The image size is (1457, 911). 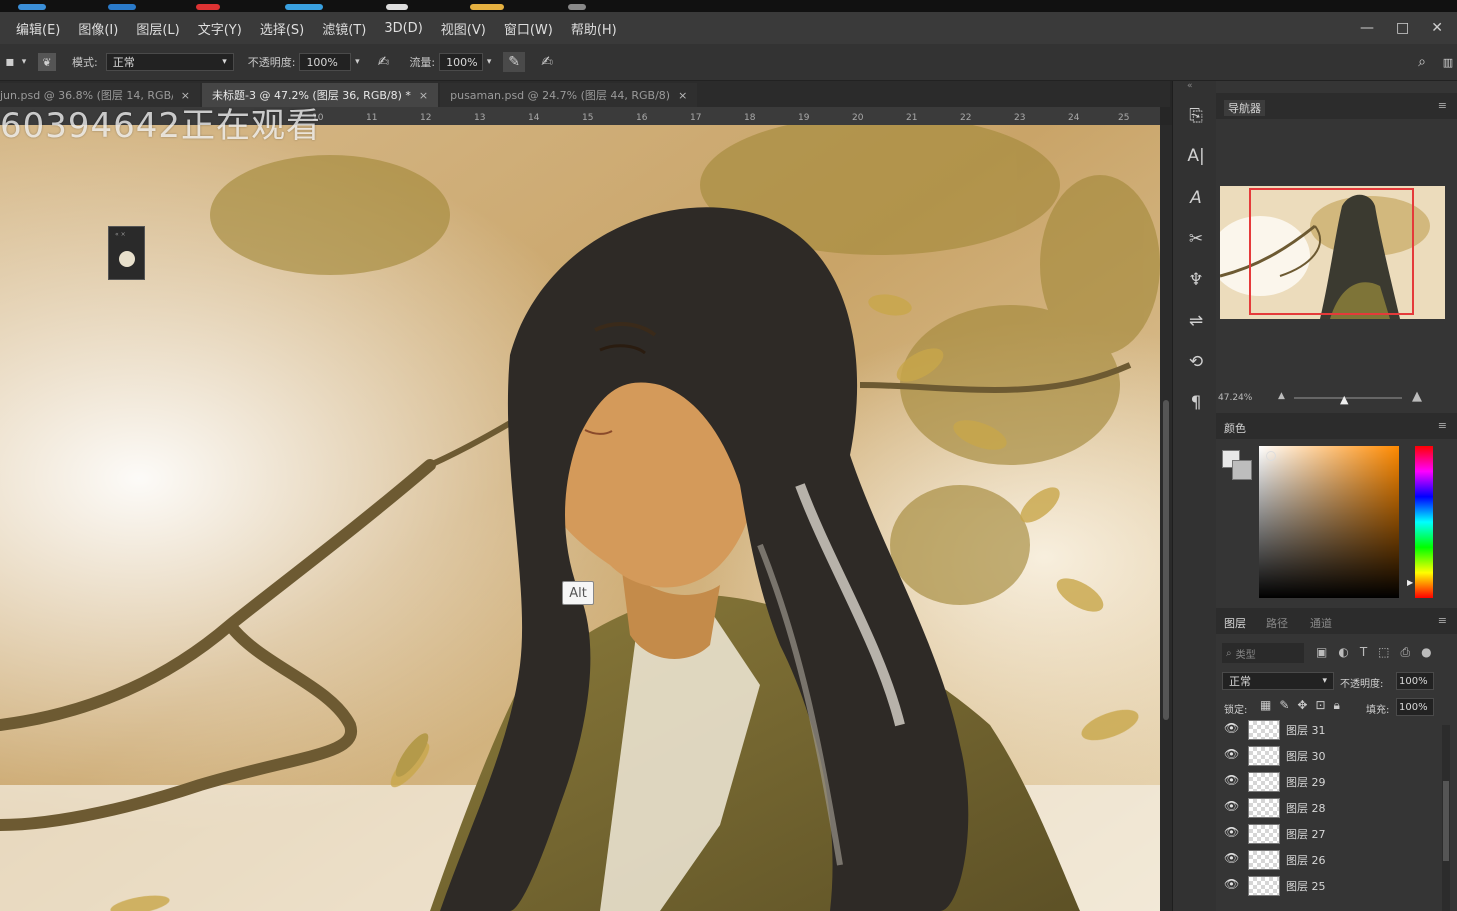 I want to click on search-icon: ⌕, so click(x=1422, y=62).